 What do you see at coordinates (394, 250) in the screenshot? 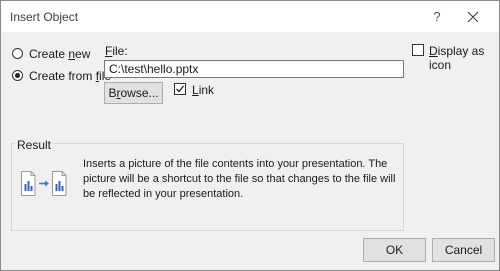
I see `ok-button: OK` at bounding box center [394, 250].